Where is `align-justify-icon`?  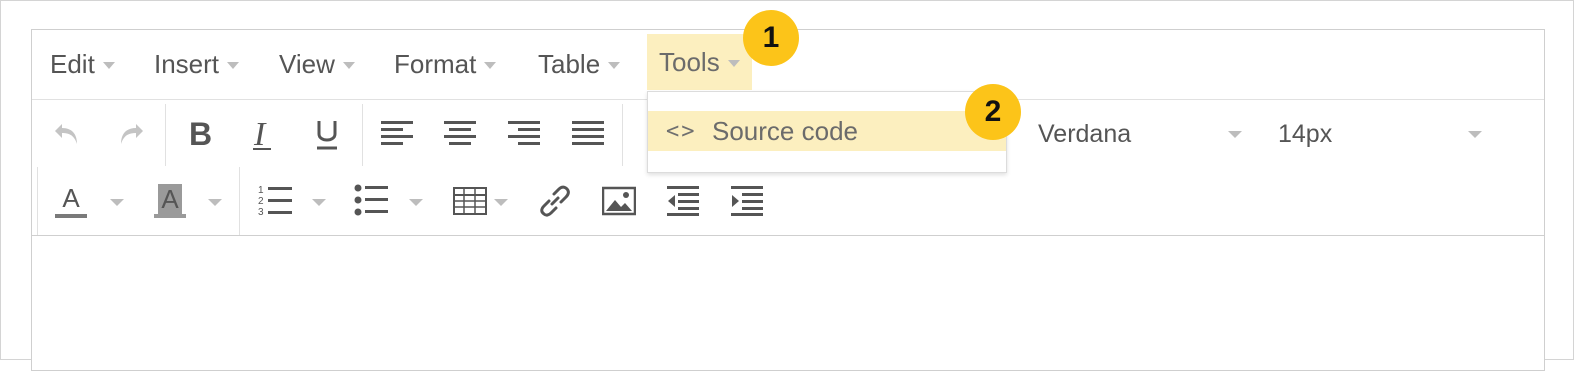 align-justify-icon is located at coordinates (588, 133).